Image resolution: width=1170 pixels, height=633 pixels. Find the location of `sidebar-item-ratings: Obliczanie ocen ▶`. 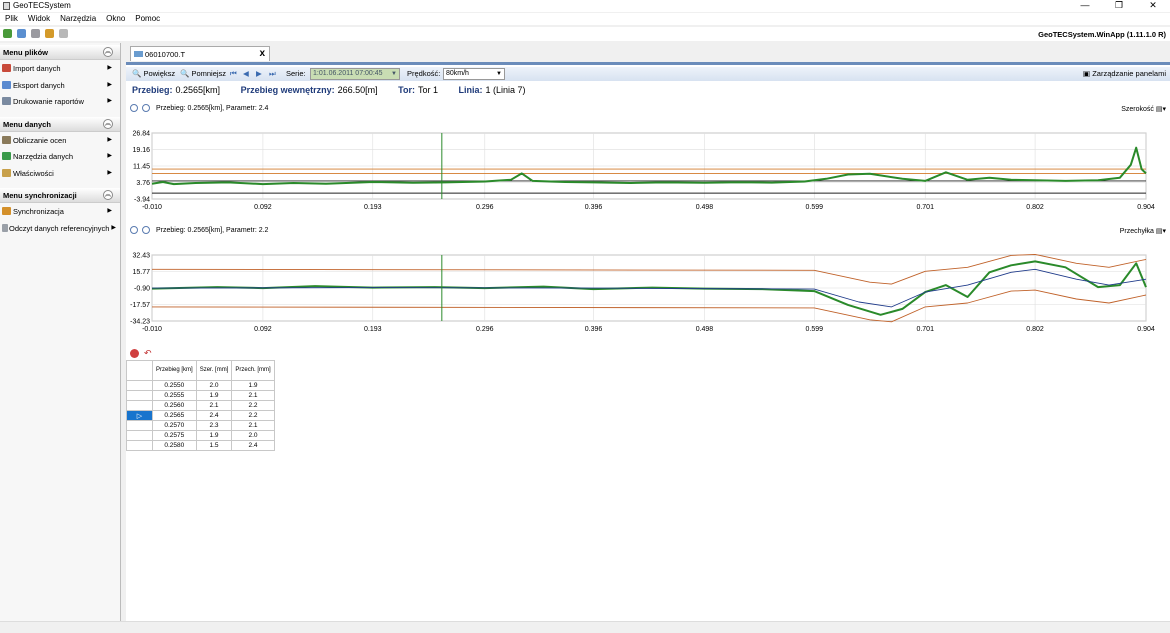

sidebar-item-ratings: Obliczanie ocen ▶ is located at coordinates (60, 140).